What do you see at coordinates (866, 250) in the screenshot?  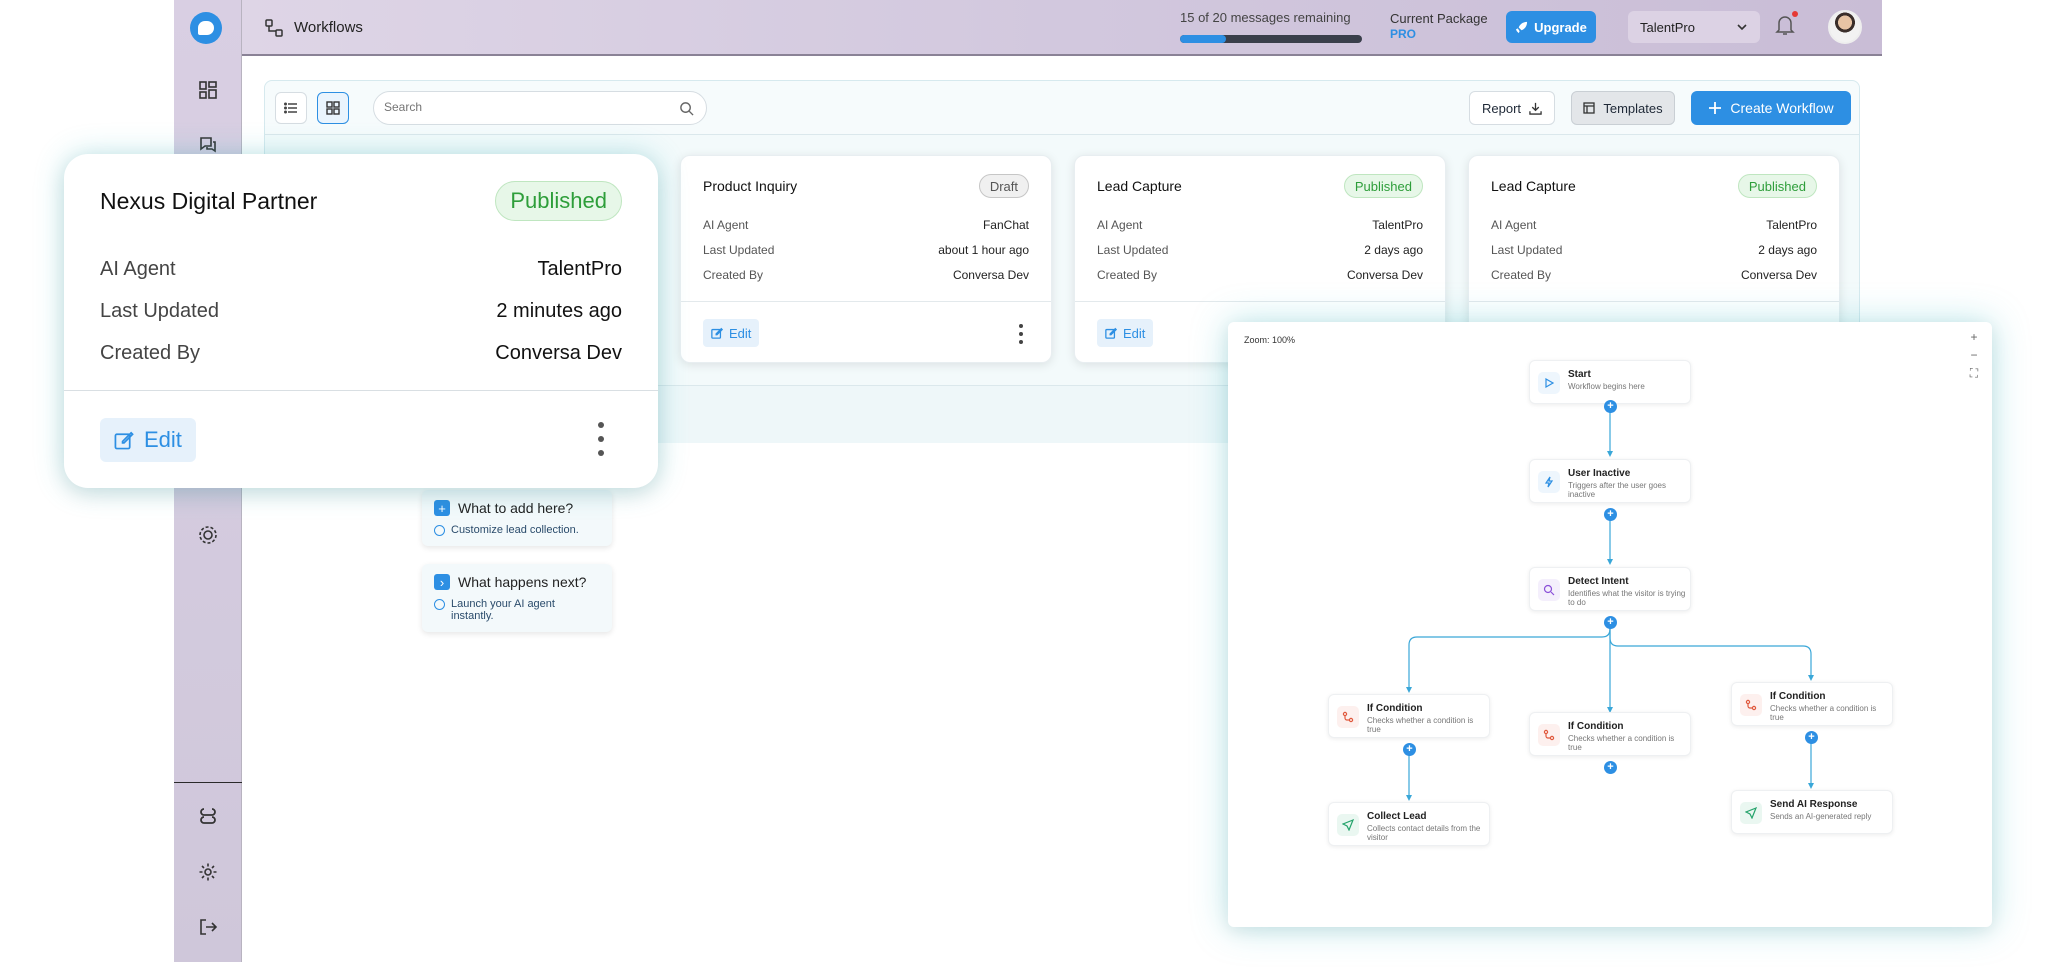 I see `card-row-updated: Last Updated about 1 hour ago` at bounding box center [866, 250].